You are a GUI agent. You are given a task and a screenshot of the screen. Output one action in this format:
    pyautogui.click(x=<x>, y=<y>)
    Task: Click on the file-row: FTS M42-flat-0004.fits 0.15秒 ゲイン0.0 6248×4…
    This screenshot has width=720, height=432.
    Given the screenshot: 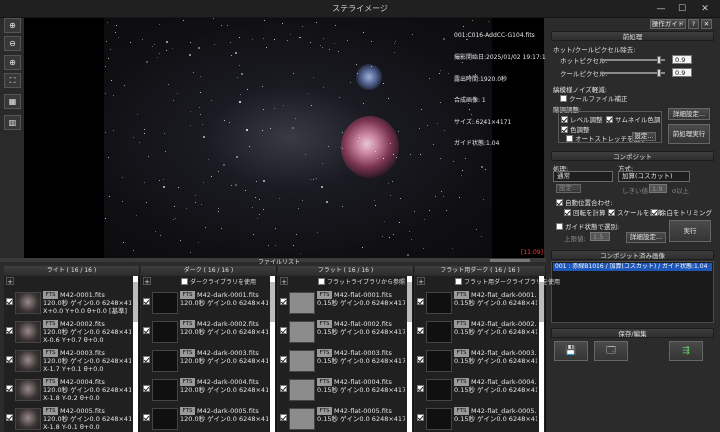 What is the action you would take?
    pyautogui.click(x=341, y=389)
    